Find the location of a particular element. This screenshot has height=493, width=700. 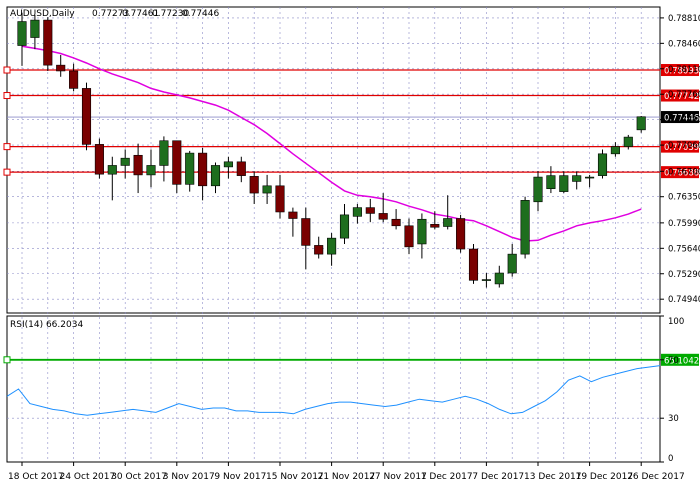

y-tick-label: 0.75640 is located at coordinates (684, 249).